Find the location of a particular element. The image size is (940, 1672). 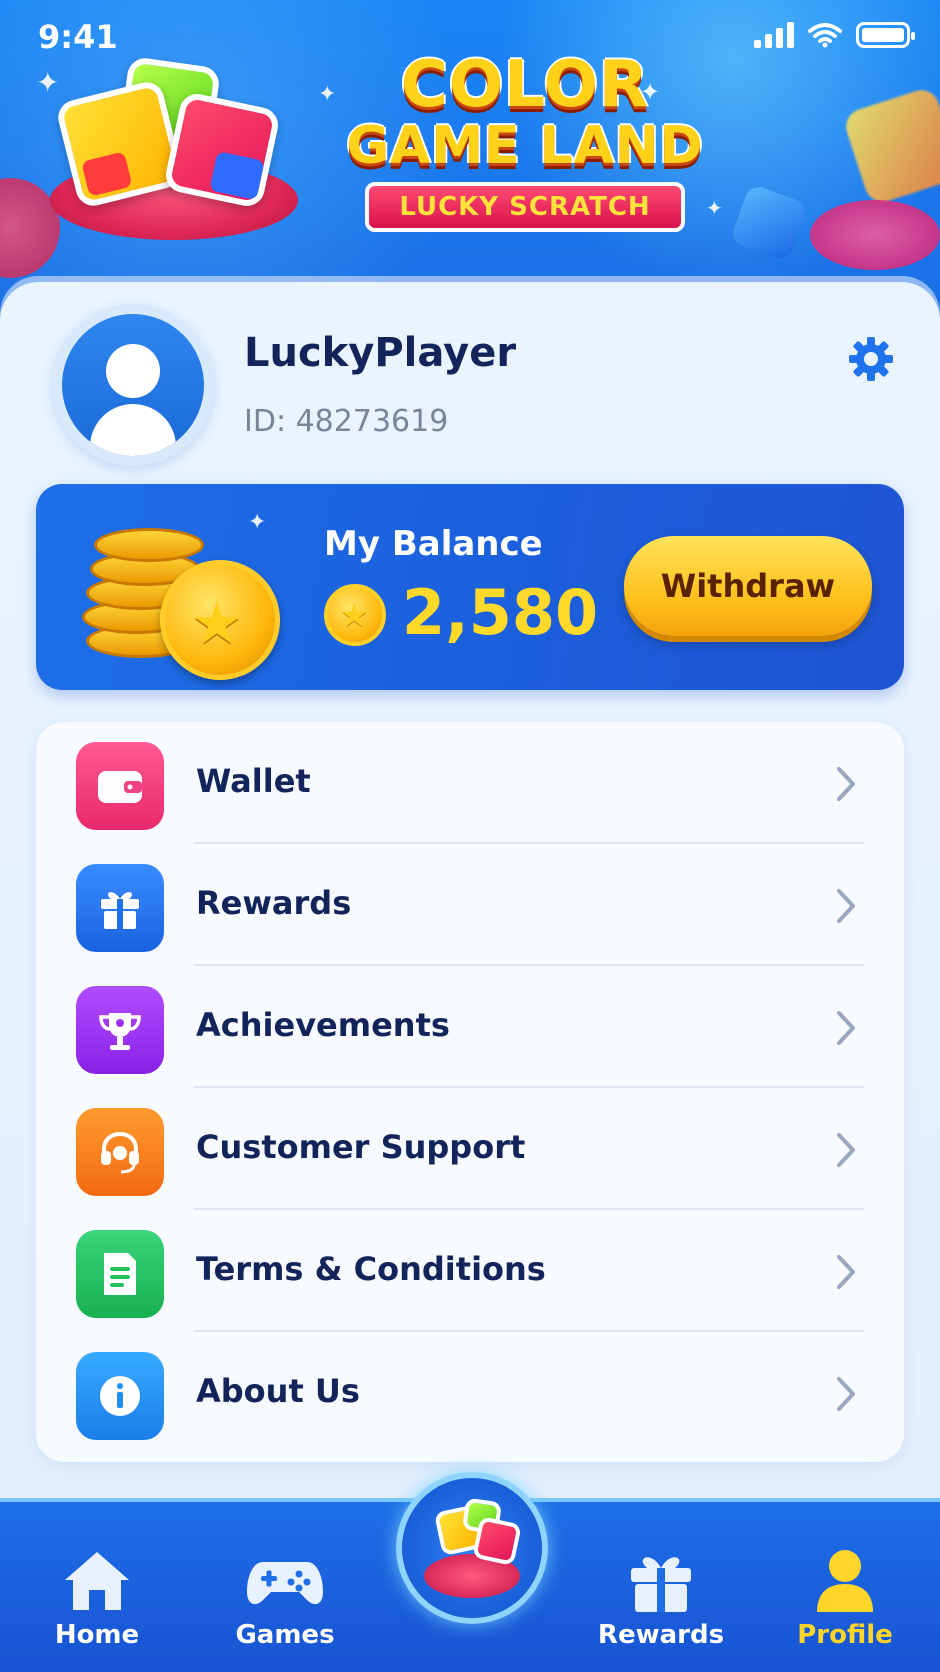

withdraw-button: Withdraw is located at coordinates (748, 586).